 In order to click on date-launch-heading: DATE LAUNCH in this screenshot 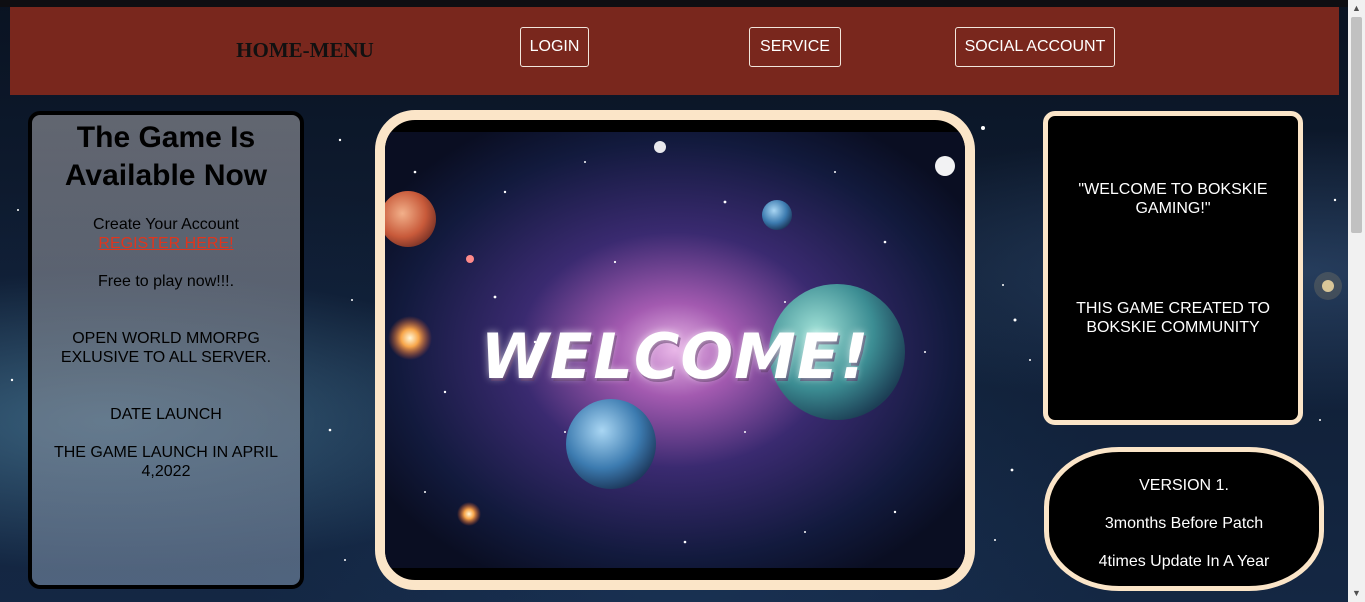, I will do `click(166, 414)`.